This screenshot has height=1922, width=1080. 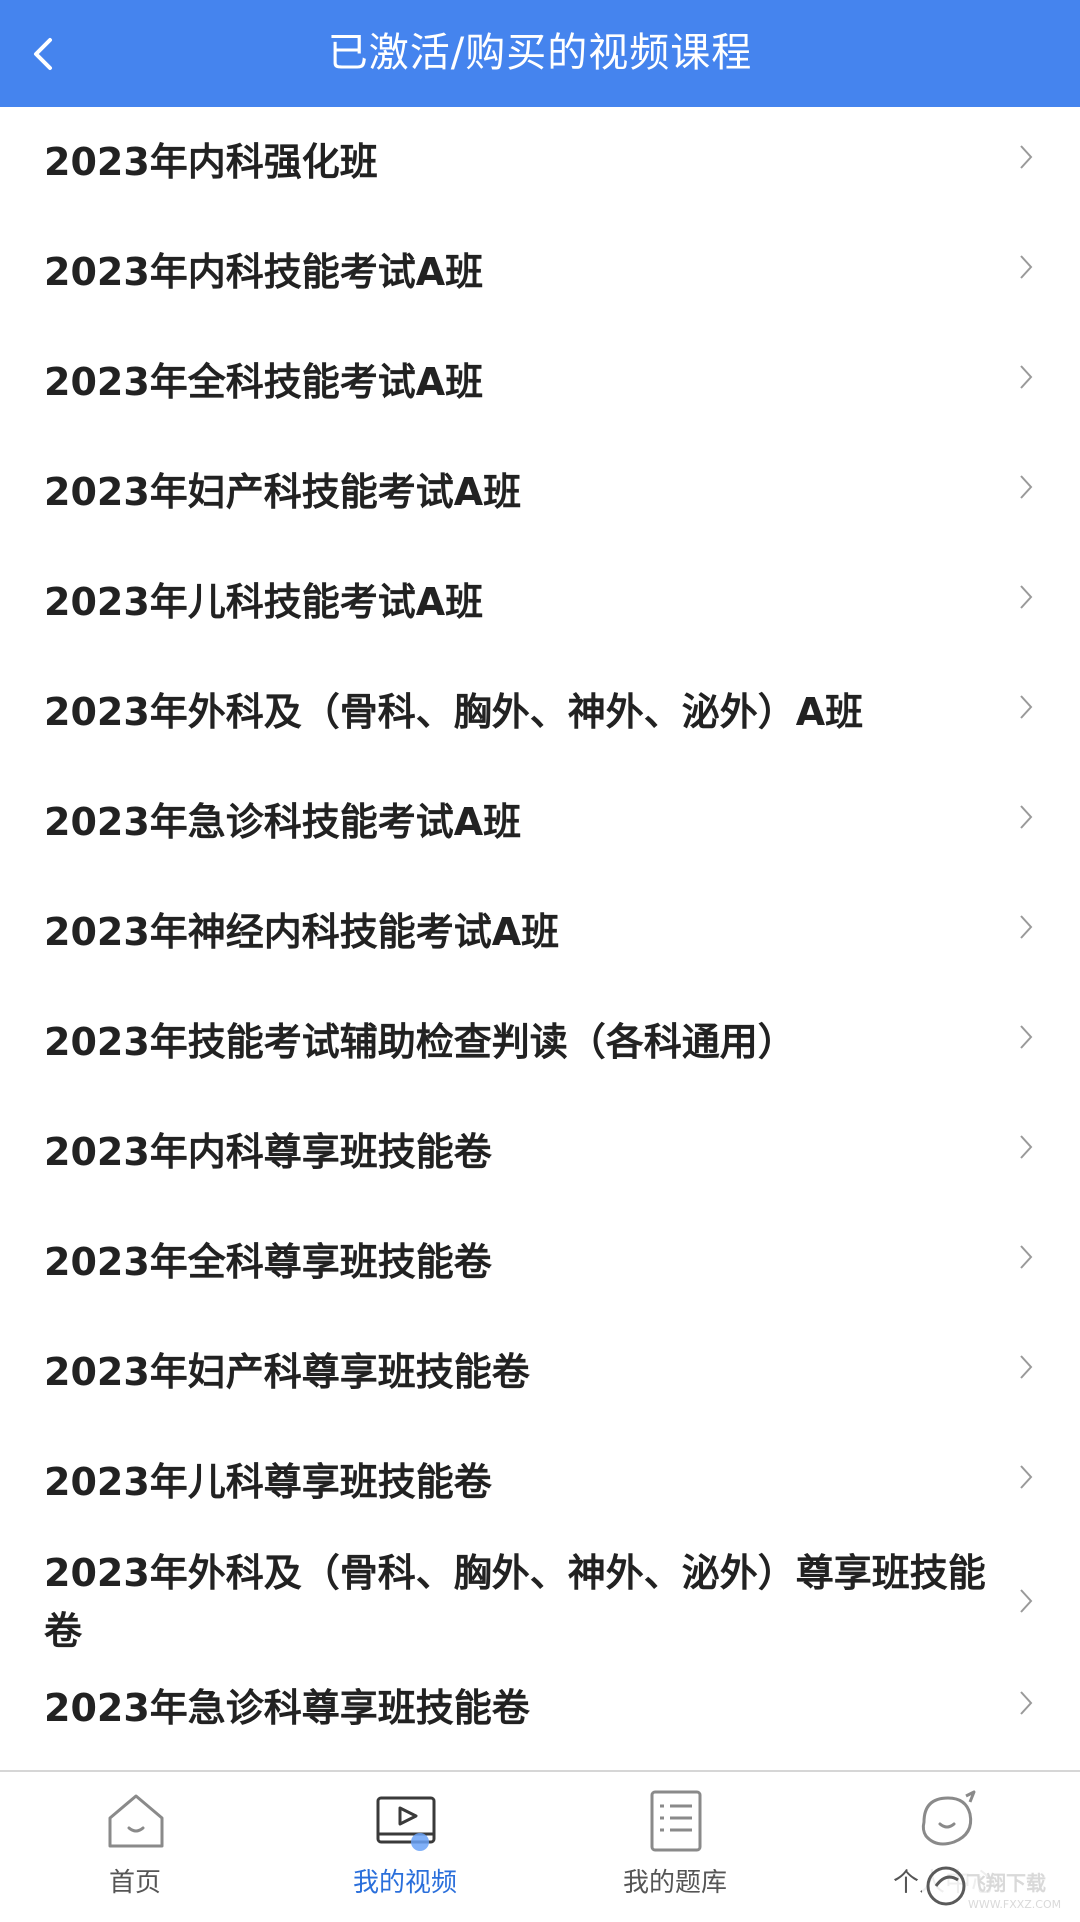 I want to click on course-title: 2023年全科技能考试A班, so click(x=264, y=382).